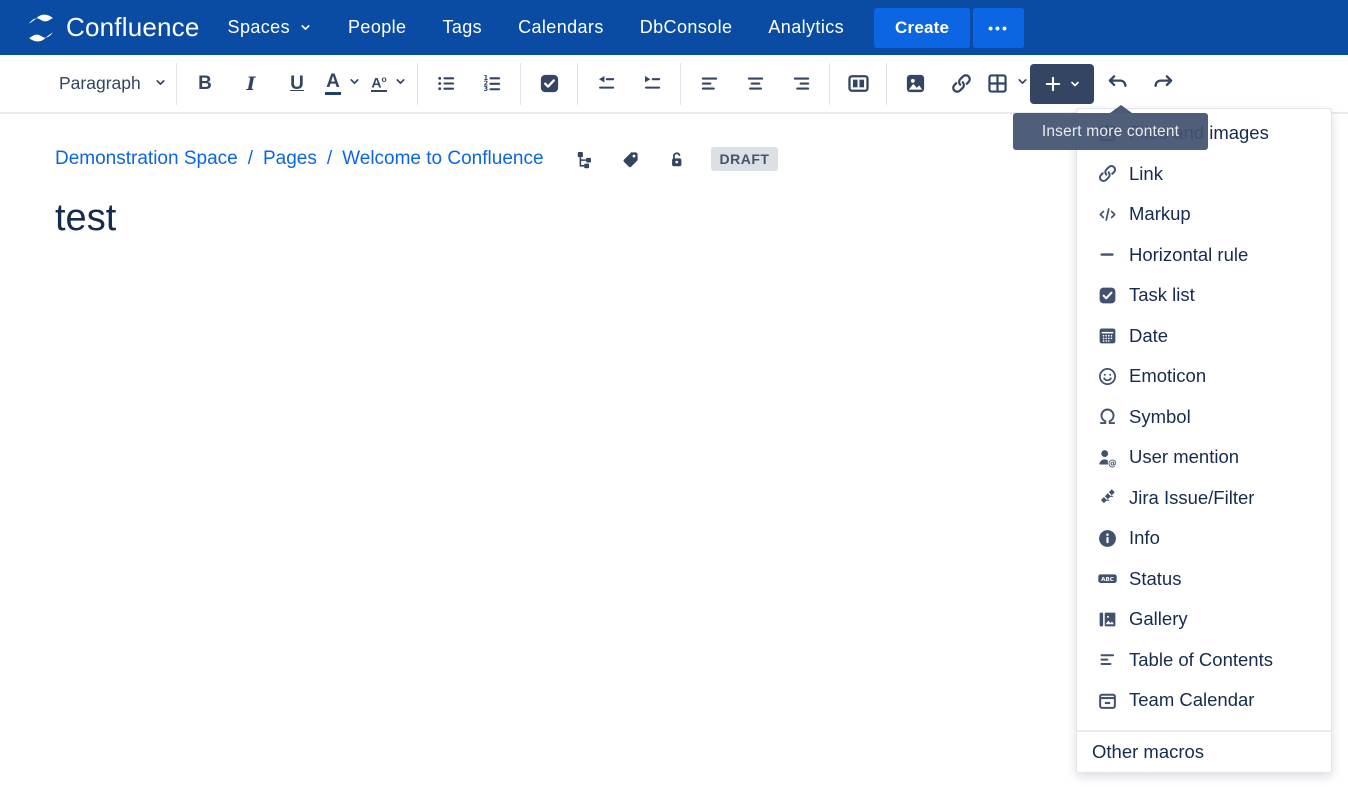 The height and width of the screenshot is (787, 1348). What do you see at coordinates (1184, 457) in the screenshot?
I see `menu-item-label: User mention` at bounding box center [1184, 457].